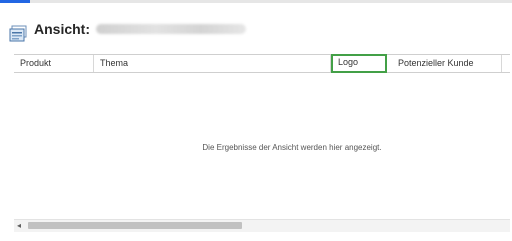 The image size is (512, 241). I want to click on column-header-logo: Logo, so click(359, 63).